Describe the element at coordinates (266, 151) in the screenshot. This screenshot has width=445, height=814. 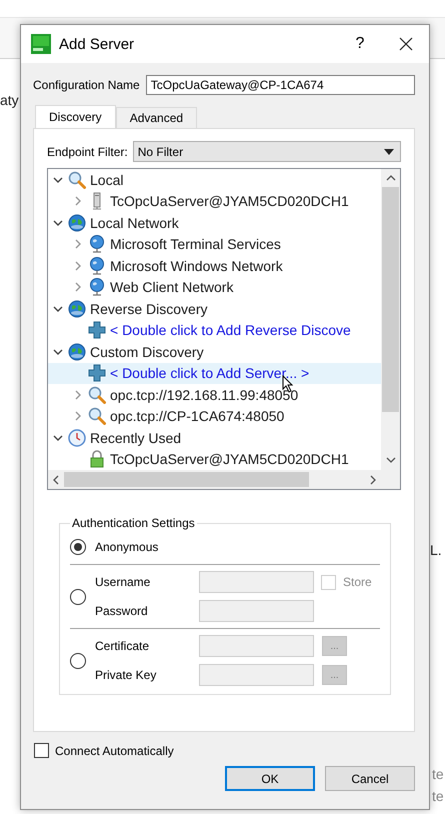
I see `endpoint-filter-dropdown: No Filter` at that location.